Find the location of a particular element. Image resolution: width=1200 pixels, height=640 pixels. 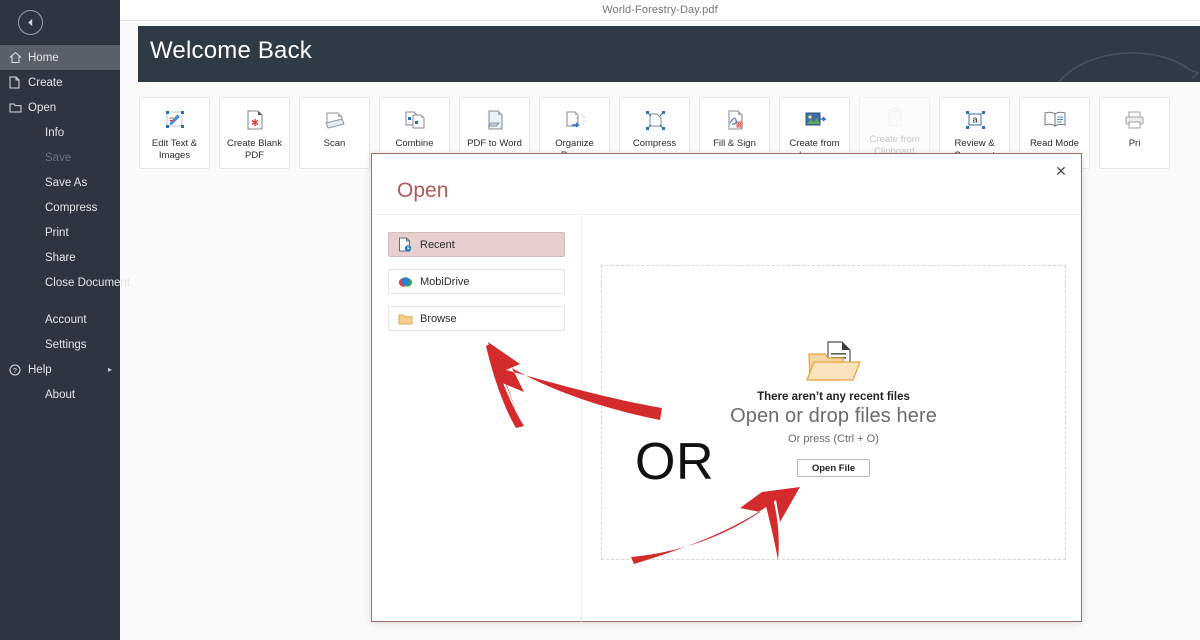

document-title: World-Forestry-Day.pdf is located at coordinates (660, 10).